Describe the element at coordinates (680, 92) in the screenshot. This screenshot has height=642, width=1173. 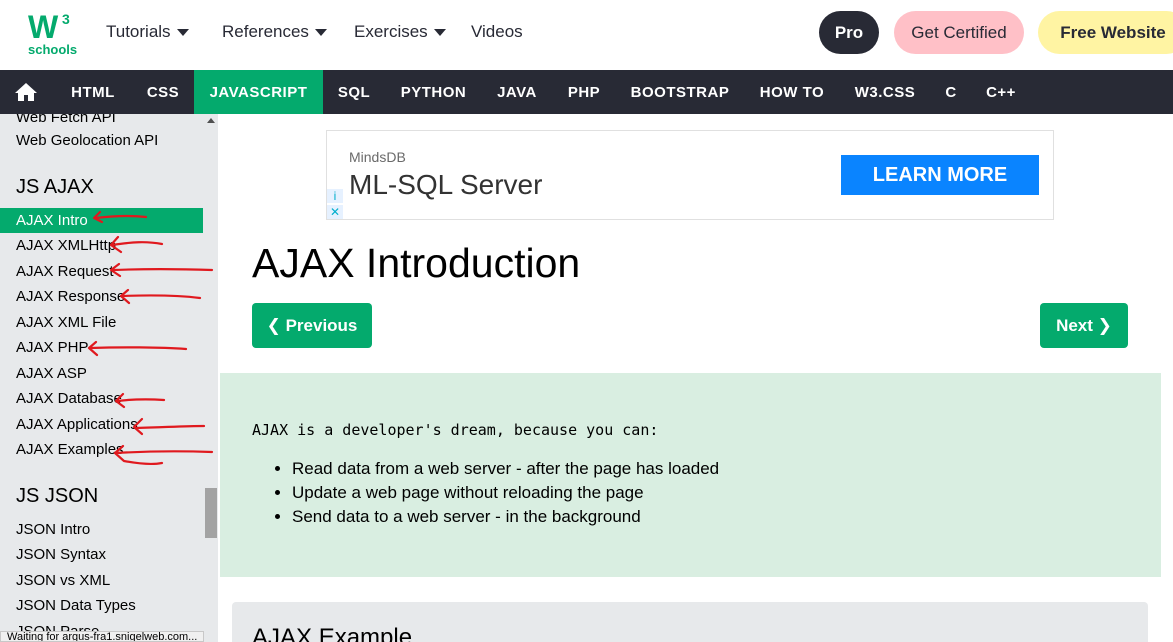
I see `tab-bootstrap: BOOTSTRAP` at that location.